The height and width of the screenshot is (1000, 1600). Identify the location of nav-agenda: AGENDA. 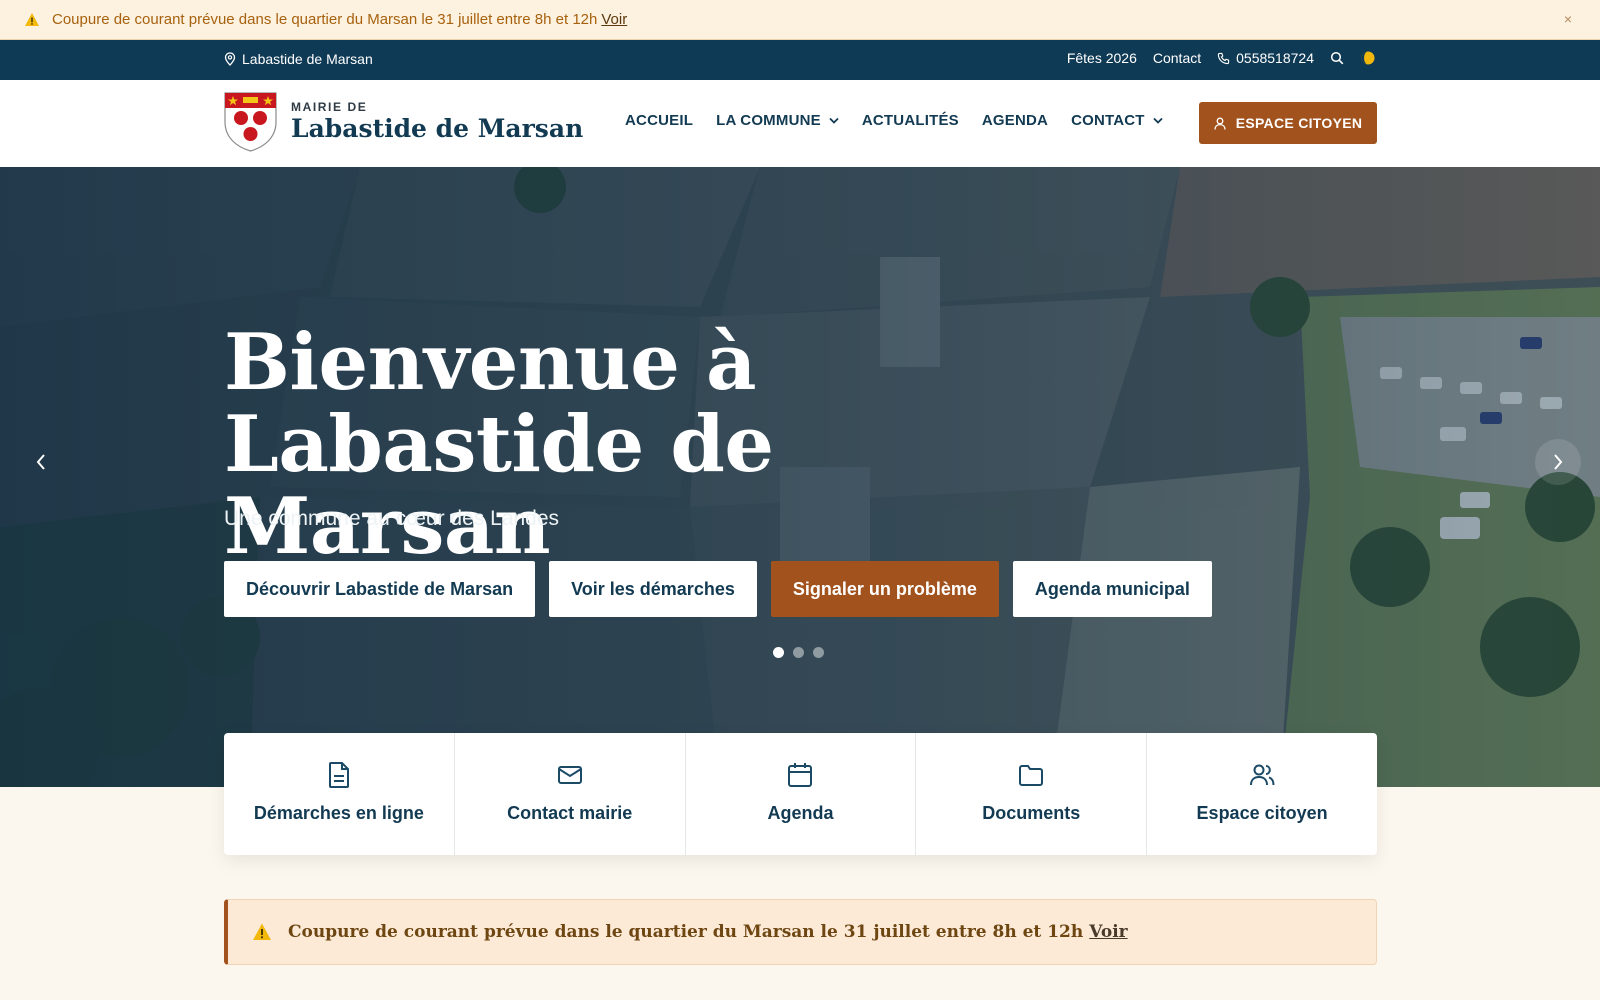
(1015, 120).